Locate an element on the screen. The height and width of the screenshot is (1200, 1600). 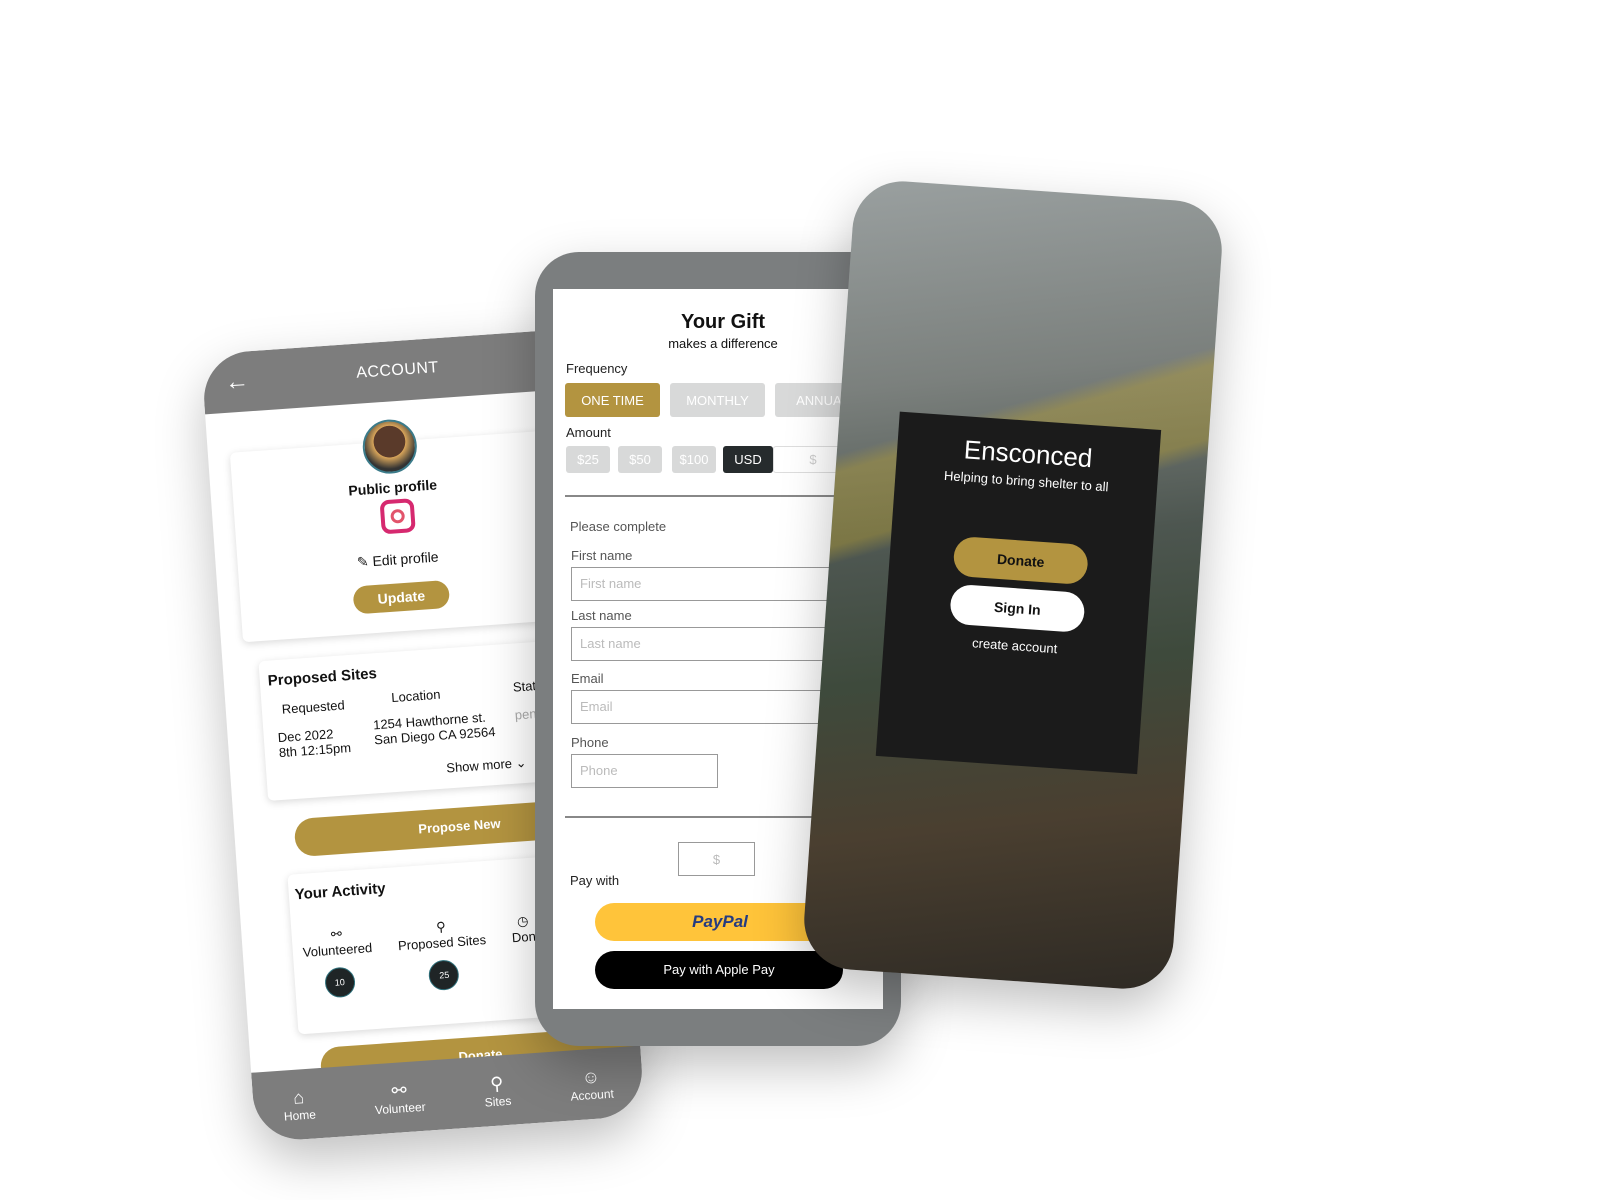
amount-label: Amount is located at coordinates (588, 432).